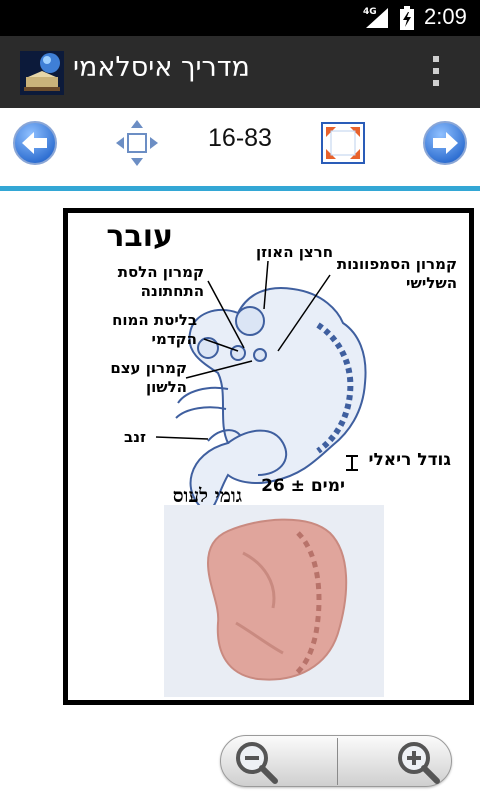 This screenshot has height=800, width=480. What do you see at coordinates (139, 236) in the screenshot?
I see `figure-title: עובר` at bounding box center [139, 236].